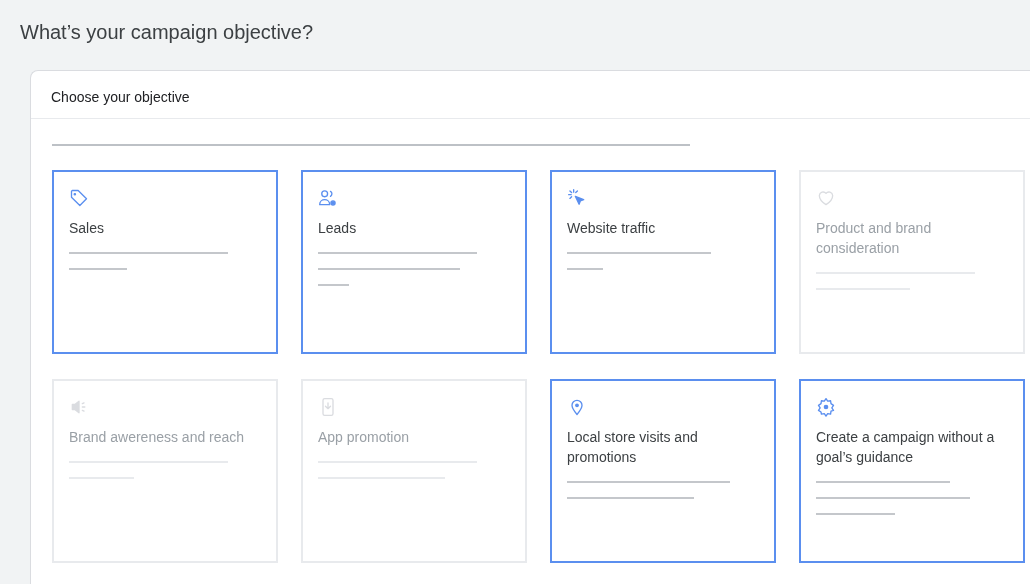 The width and height of the screenshot is (1030, 584). What do you see at coordinates (157, 437) in the screenshot?
I see `objective-label: Brand awereness and reach` at bounding box center [157, 437].